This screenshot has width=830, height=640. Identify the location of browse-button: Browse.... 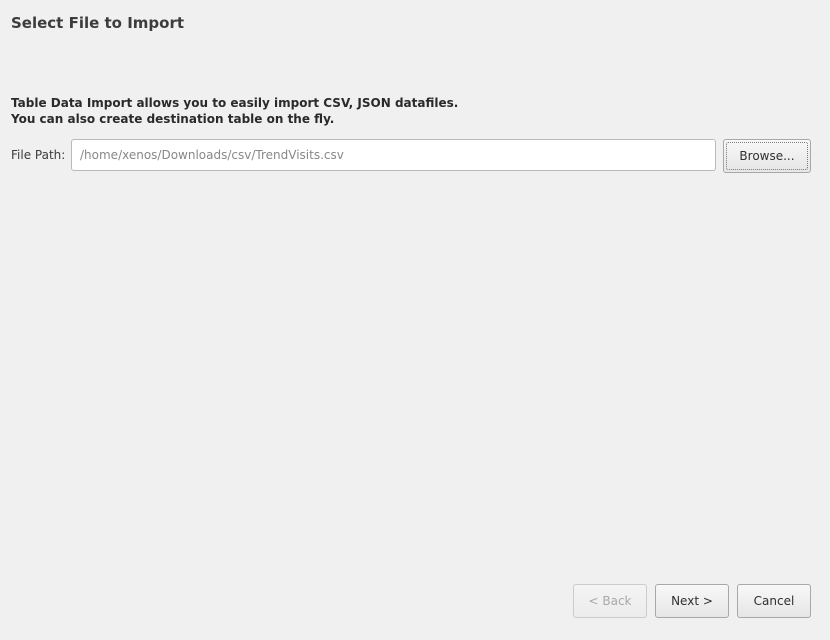
(767, 156).